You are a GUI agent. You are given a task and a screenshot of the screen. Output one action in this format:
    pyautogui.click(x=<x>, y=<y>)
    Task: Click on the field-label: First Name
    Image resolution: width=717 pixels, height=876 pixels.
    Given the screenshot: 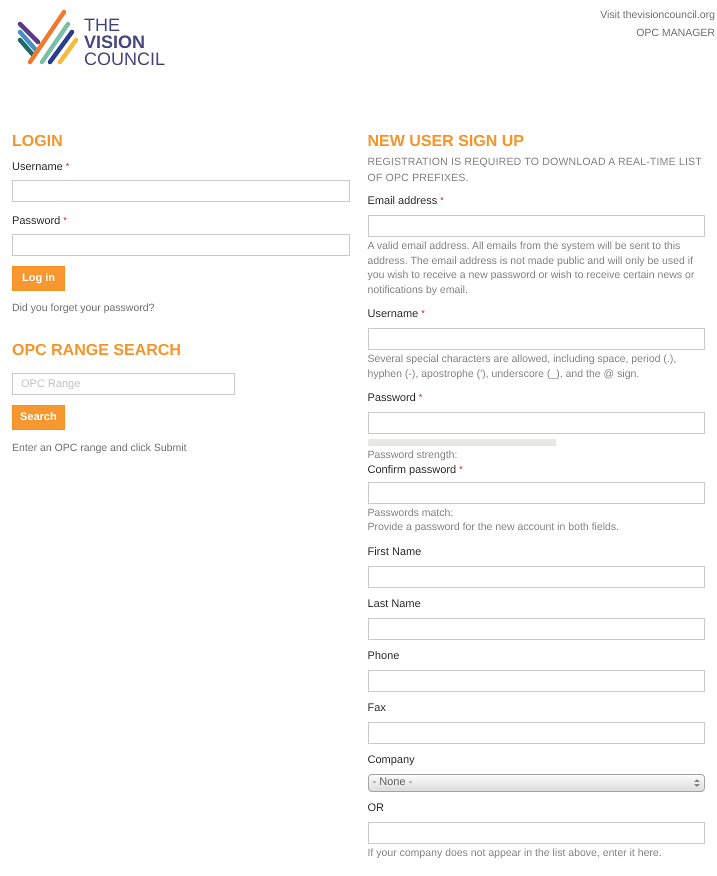 What is the action you would take?
    pyautogui.click(x=395, y=551)
    